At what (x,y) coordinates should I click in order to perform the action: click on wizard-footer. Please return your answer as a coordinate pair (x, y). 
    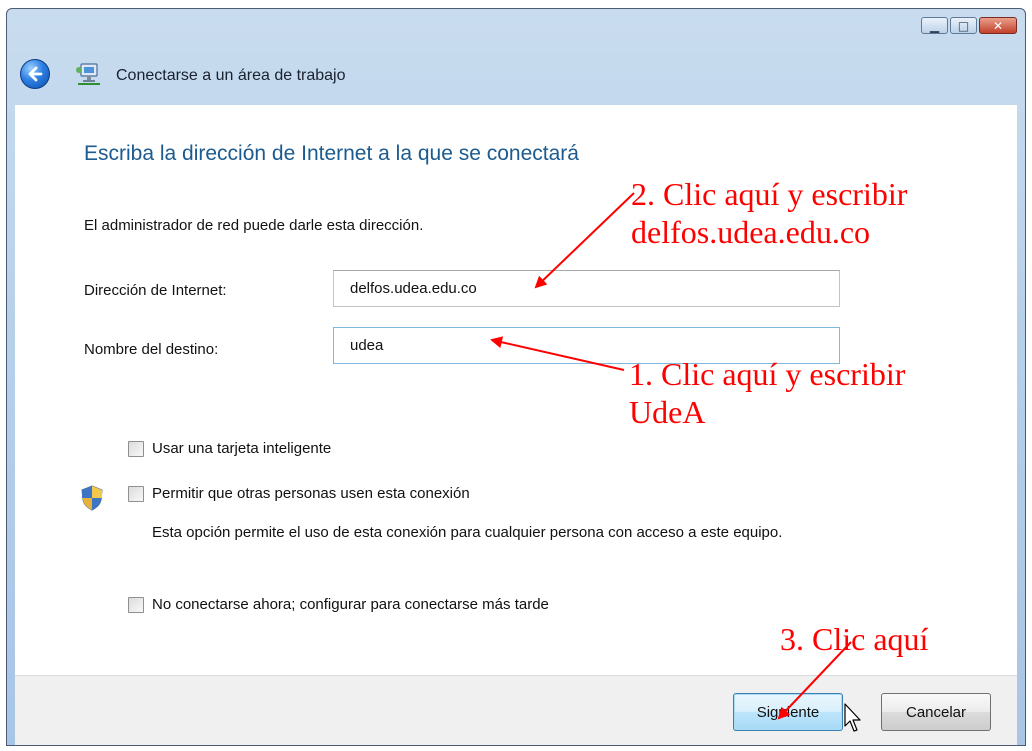
    Looking at the image, I should click on (516, 710).